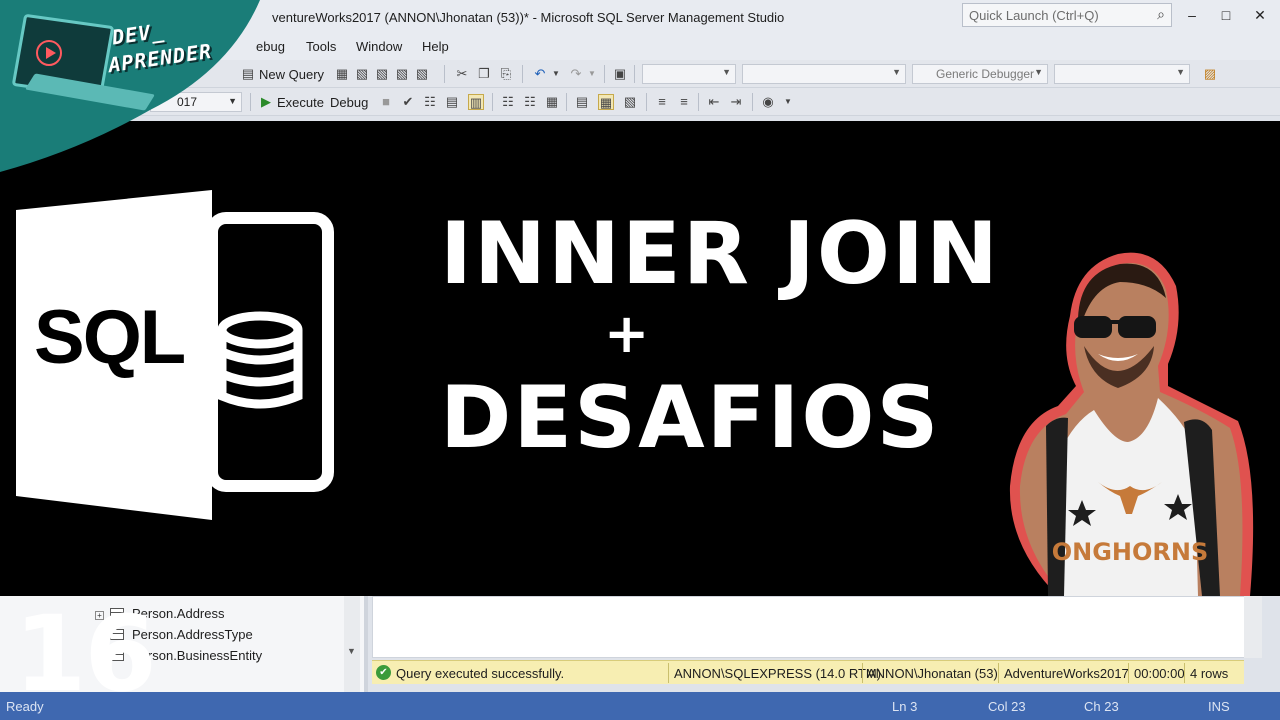 Image resolution: width=1280 pixels, height=720 pixels. I want to click on episode-number: 16, so click(85, 654).